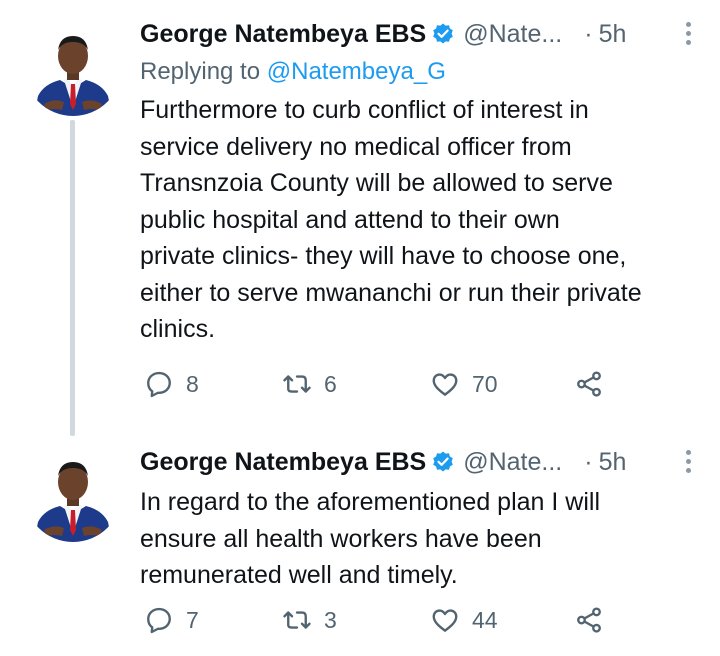 The width and height of the screenshot is (720, 656). Describe the element at coordinates (350, 219) in the screenshot. I see `tweet-text-line: public hospital and attend to their own` at that location.